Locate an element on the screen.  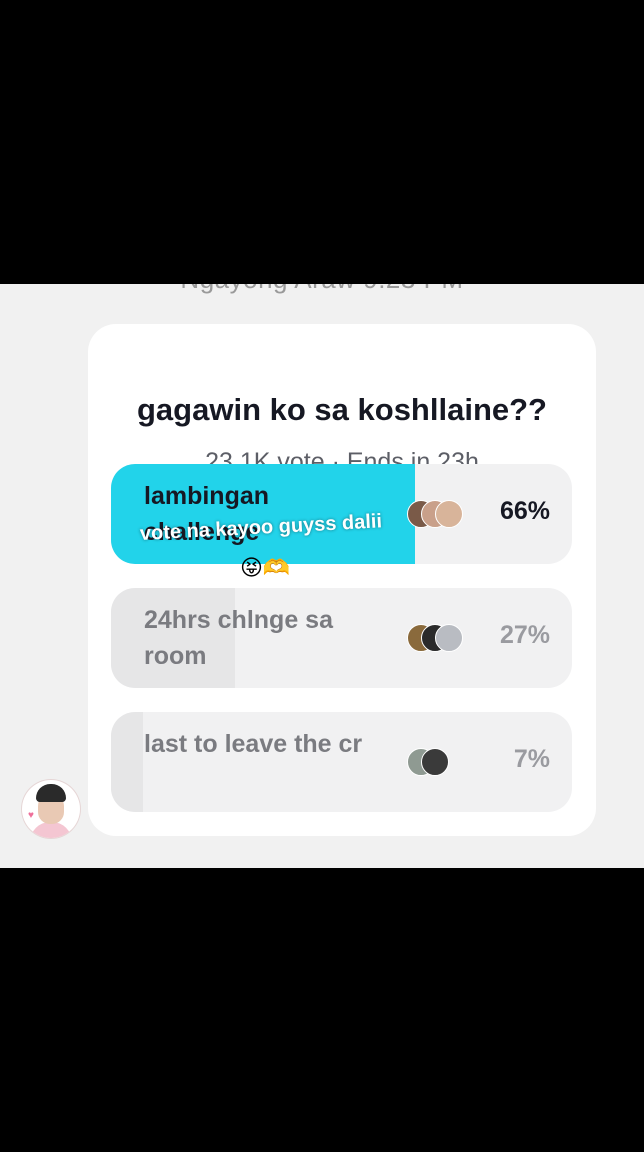
poll-option-percent: 27% is located at coordinates (524, 635).